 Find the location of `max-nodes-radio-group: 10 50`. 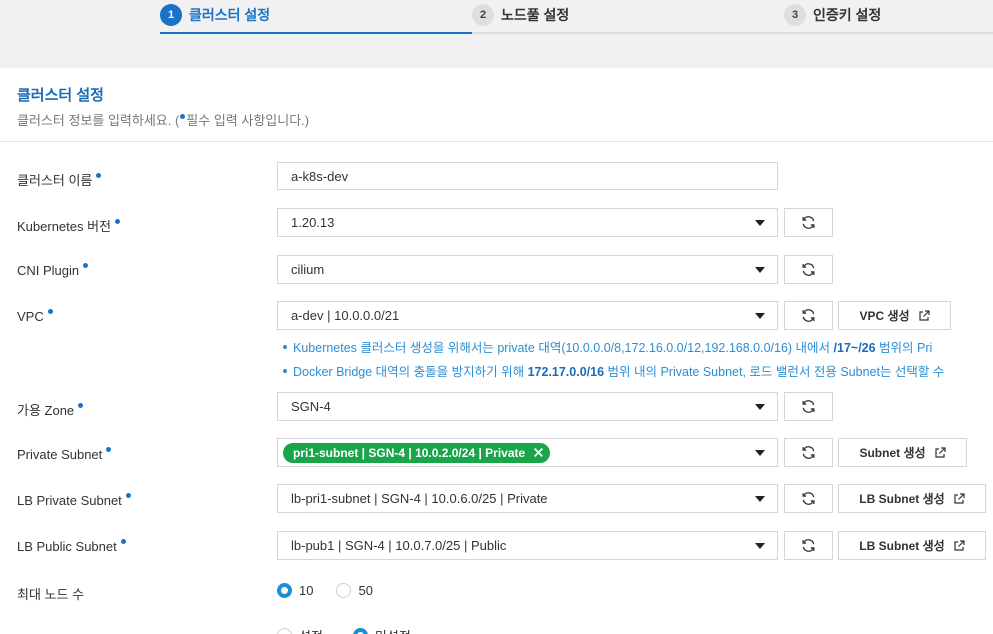

max-nodes-radio-group: 10 50 is located at coordinates (336, 590).